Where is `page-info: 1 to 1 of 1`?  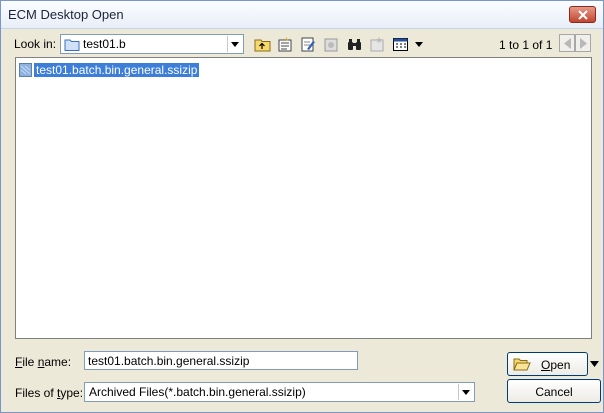
page-info: 1 to 1 of 1 is located at coordinates (526, 45).